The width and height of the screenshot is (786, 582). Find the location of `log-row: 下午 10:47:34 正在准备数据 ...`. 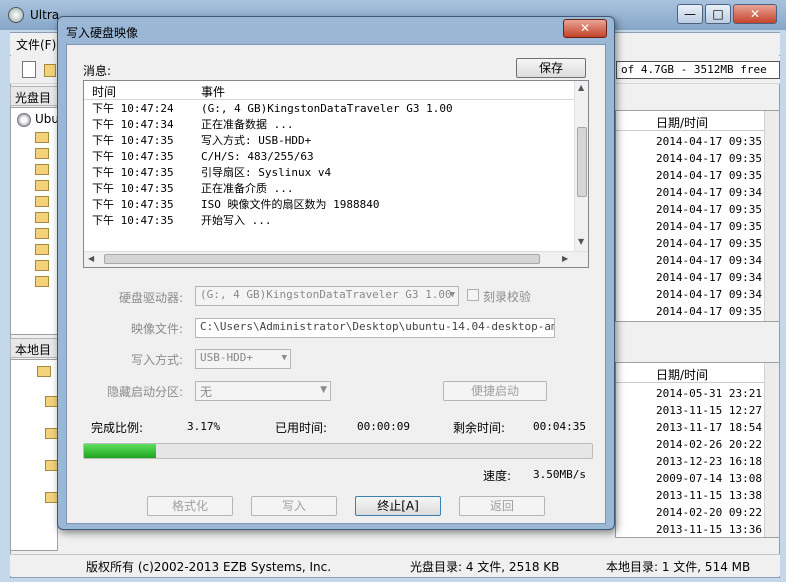

log-row: 下午 10:47:34 正在准备数据 ... is located at coordinates (329, 125).